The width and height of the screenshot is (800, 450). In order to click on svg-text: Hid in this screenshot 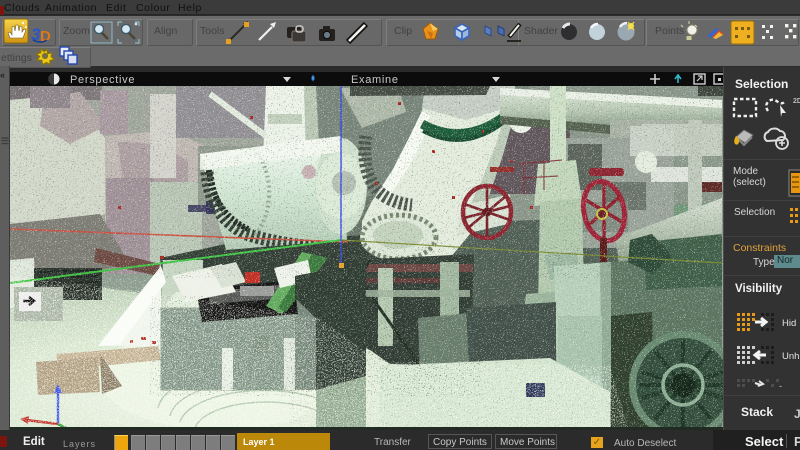, I will do `click(789, 323)`.